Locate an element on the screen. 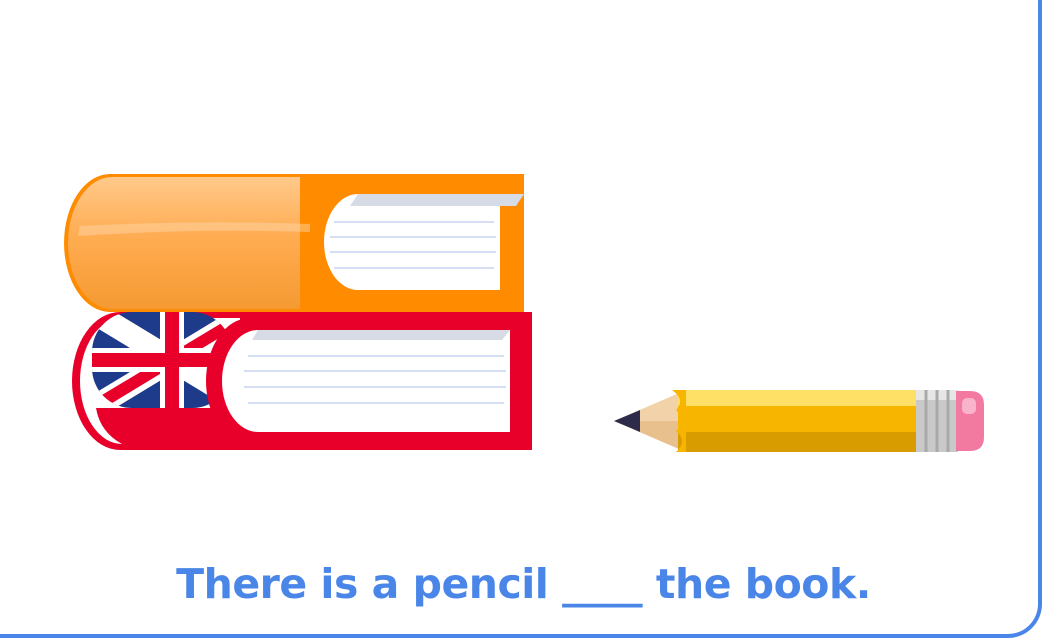 The image size is (1047, 644). bottom-book-icon is located at coordinates (302, 381).